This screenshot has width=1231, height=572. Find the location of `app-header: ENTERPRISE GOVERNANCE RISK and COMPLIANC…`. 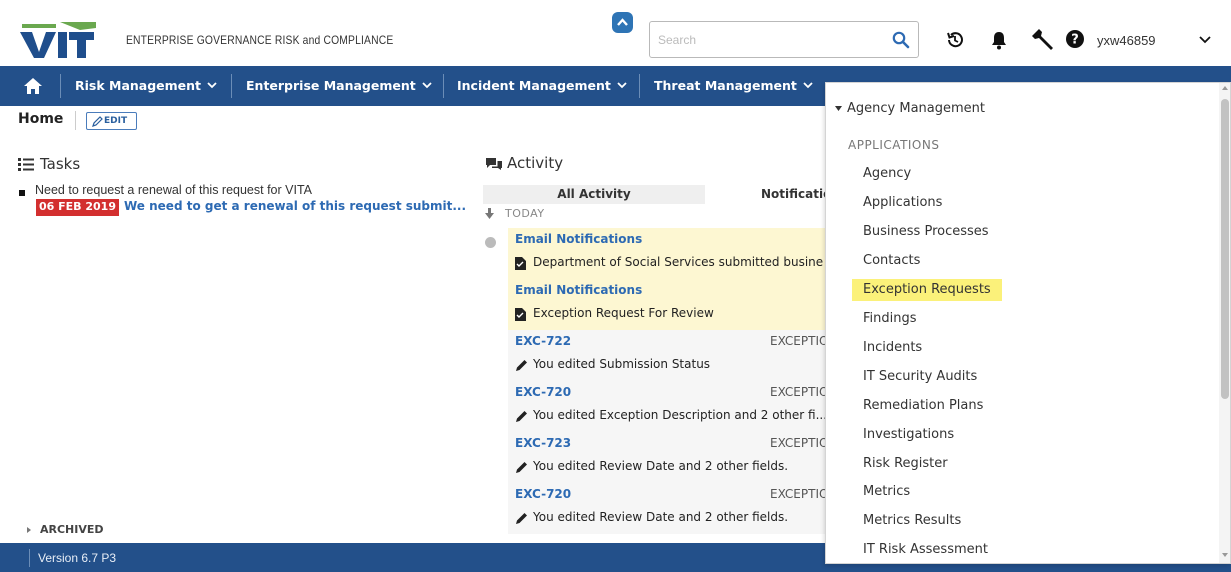

app-header: ENTERPRISE GOVERNANCE RISK and COMPLIANC… is located at coordinates (615, 33).